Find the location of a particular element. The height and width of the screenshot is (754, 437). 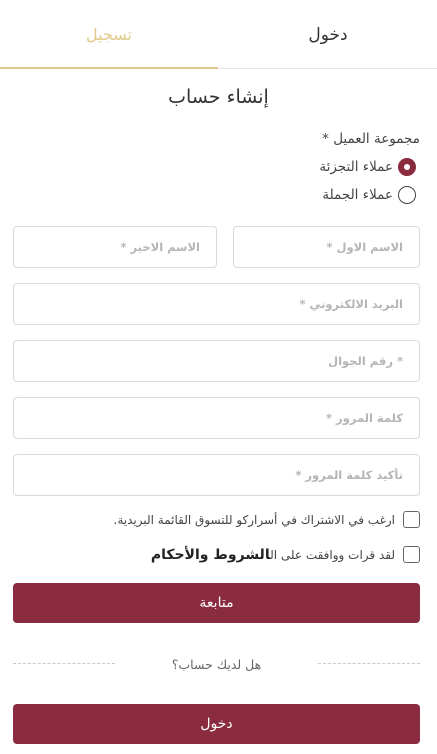

radio-retail-label: عملاء التجزئة is located at coordinates (356, 167).